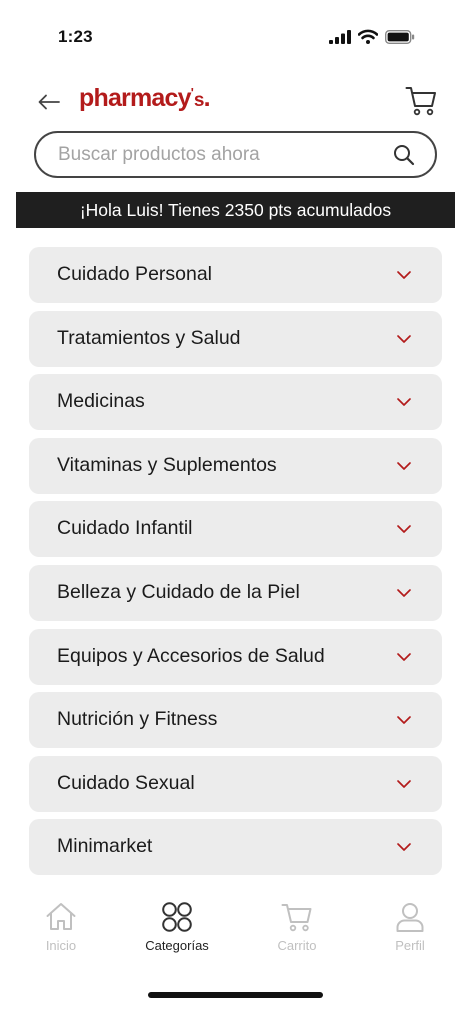 The height and width of the screenshot is (1024, 471). I want to click on category-label: Medicinas, so click(101, 401).